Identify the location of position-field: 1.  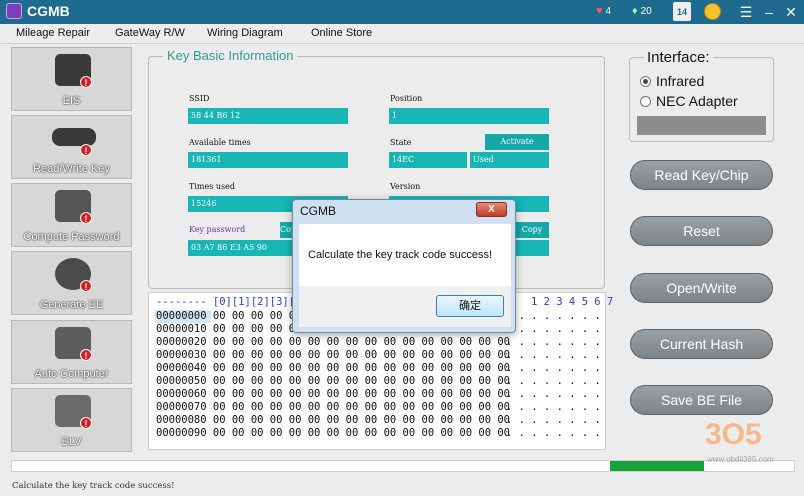
(469, 116).